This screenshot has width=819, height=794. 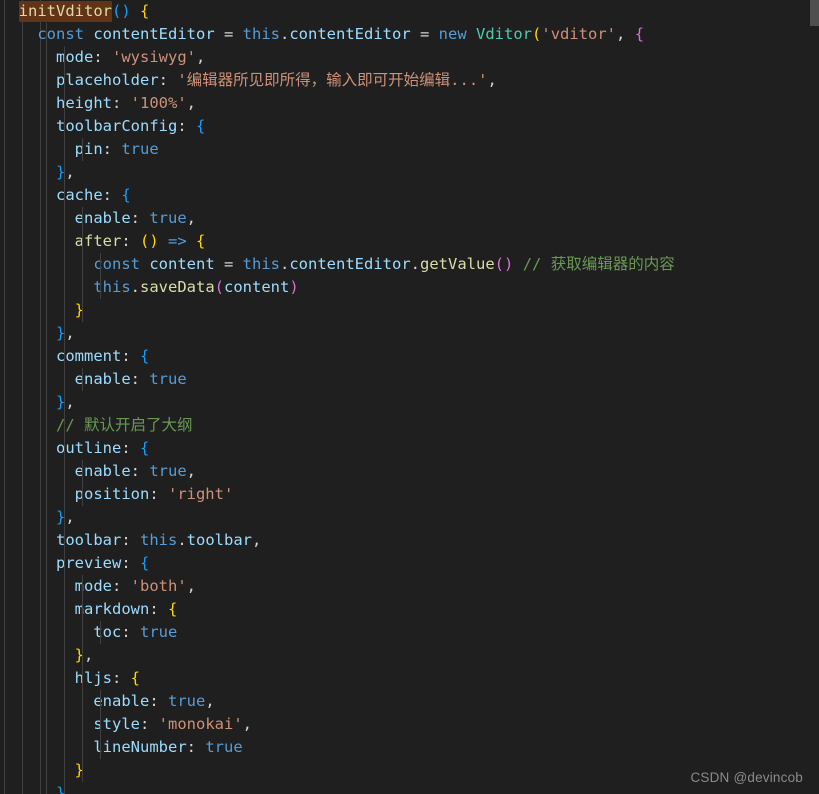 I want to click on code-token: =>, so click(x=177, y=241).